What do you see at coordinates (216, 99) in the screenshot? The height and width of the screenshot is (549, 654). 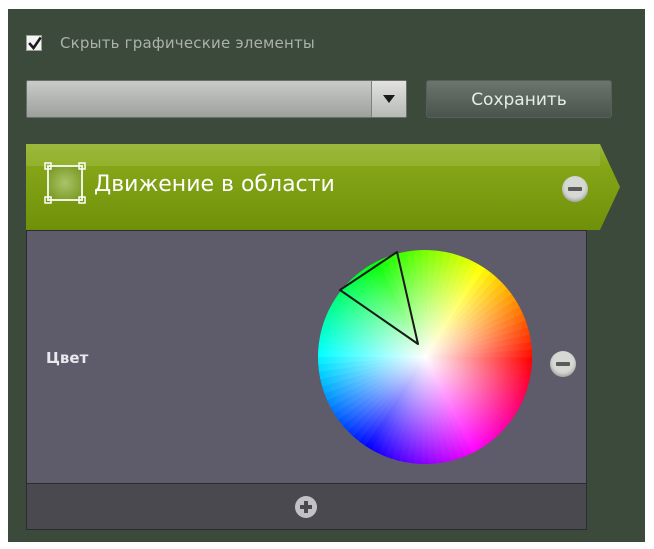 I see `preset-dropdown` at bounding box center [216, 99].